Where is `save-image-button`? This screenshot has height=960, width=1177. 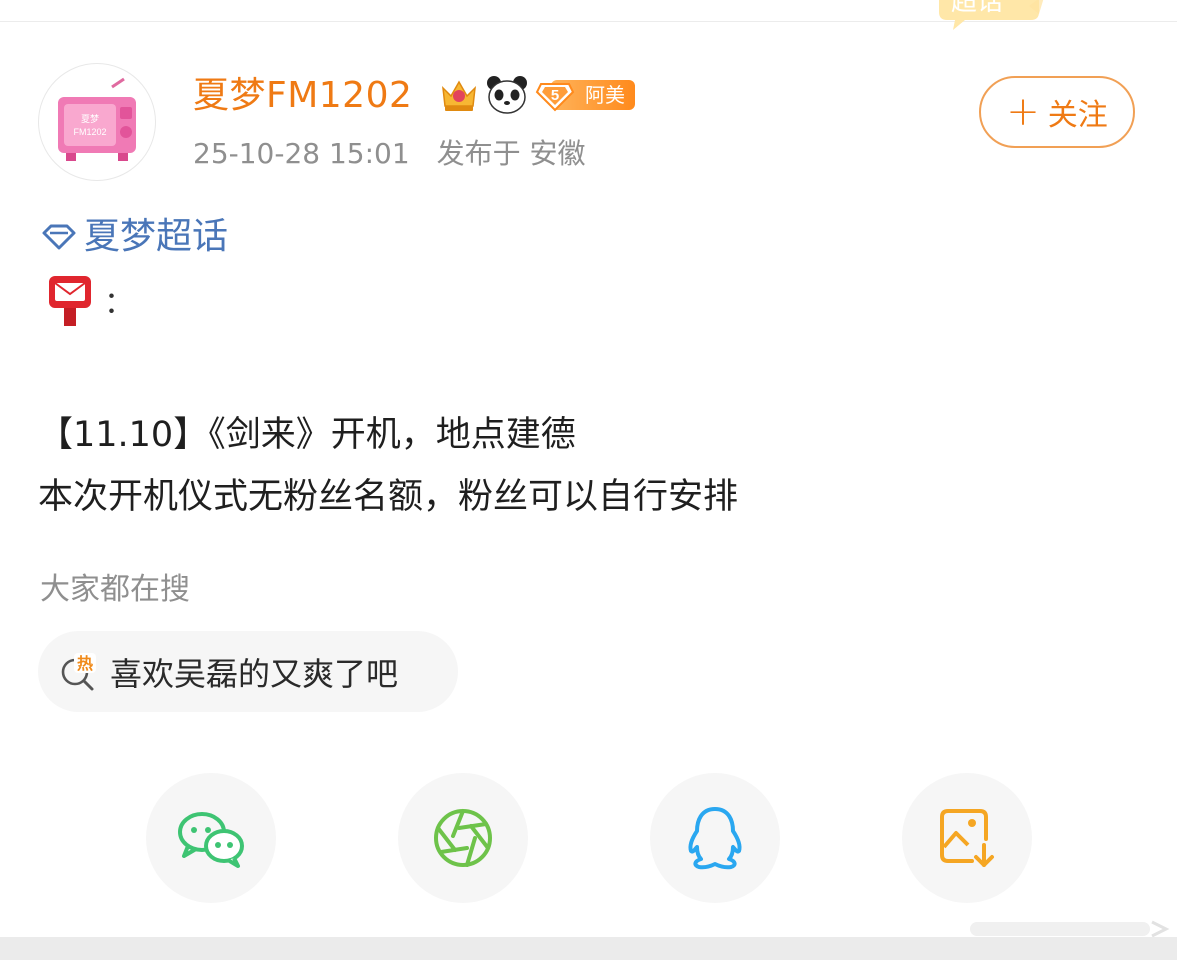 save-image-button is located at coordinates (967, 838).